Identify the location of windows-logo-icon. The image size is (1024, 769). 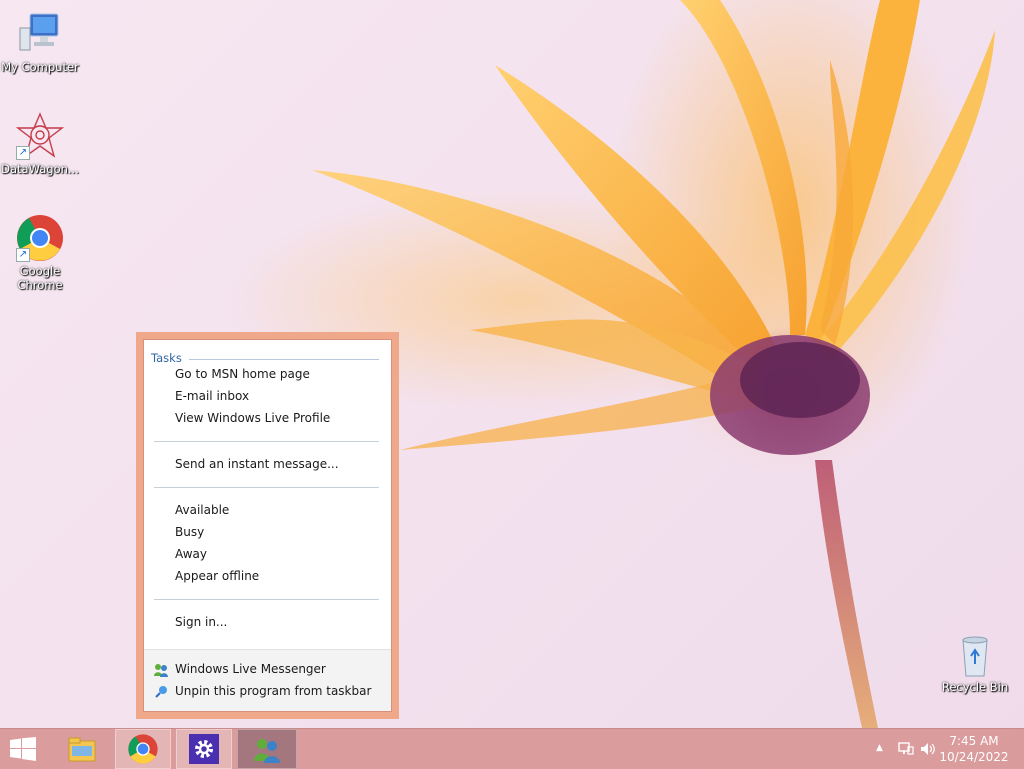
(23, 749).